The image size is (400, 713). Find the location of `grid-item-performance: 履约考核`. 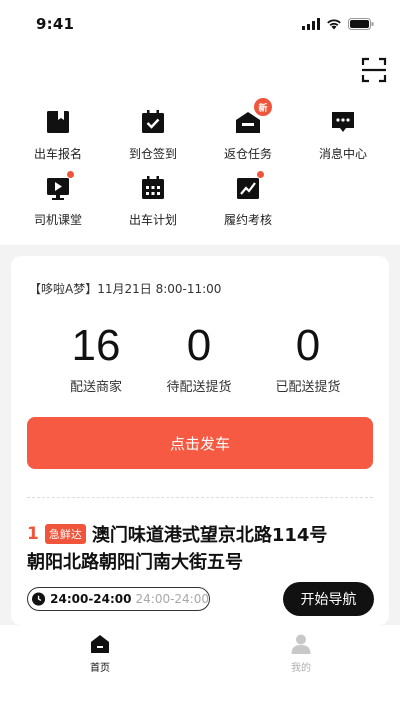

grid-item-performance: 履约考核 is located at coordinates (248, 202).